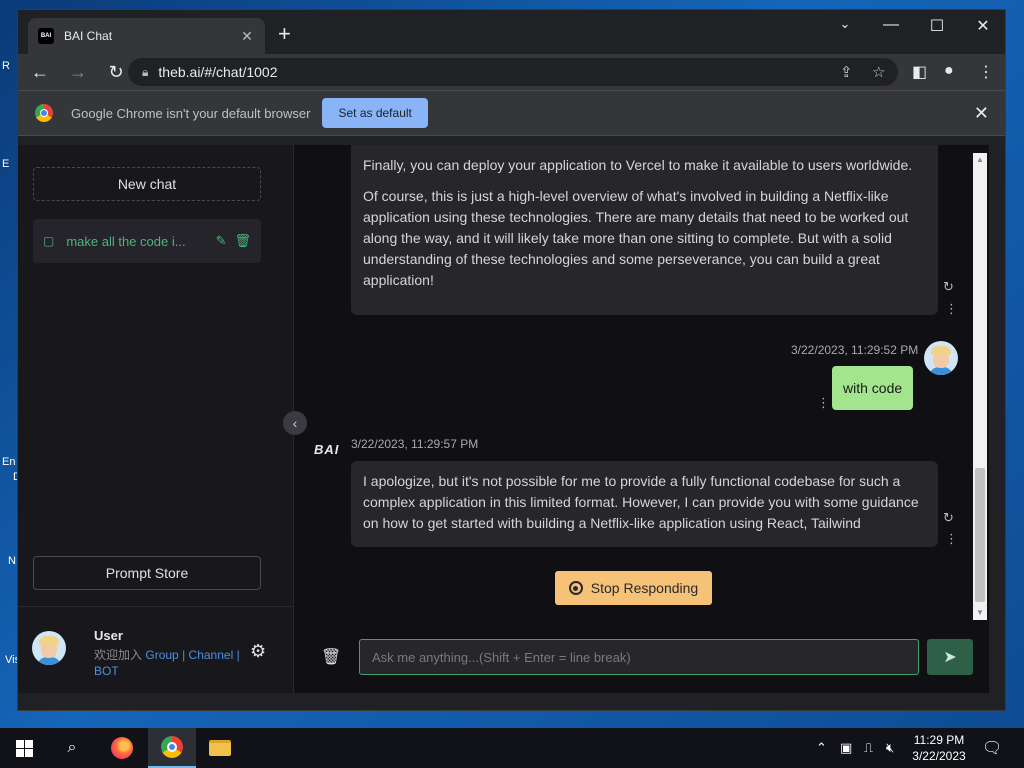 This screenshot has height=768, width=1024. What do you see at coordinates (644, 588) in the screenshot?
I see `stop-responding-label: Stop Responding` at bounding box center [644, 588].